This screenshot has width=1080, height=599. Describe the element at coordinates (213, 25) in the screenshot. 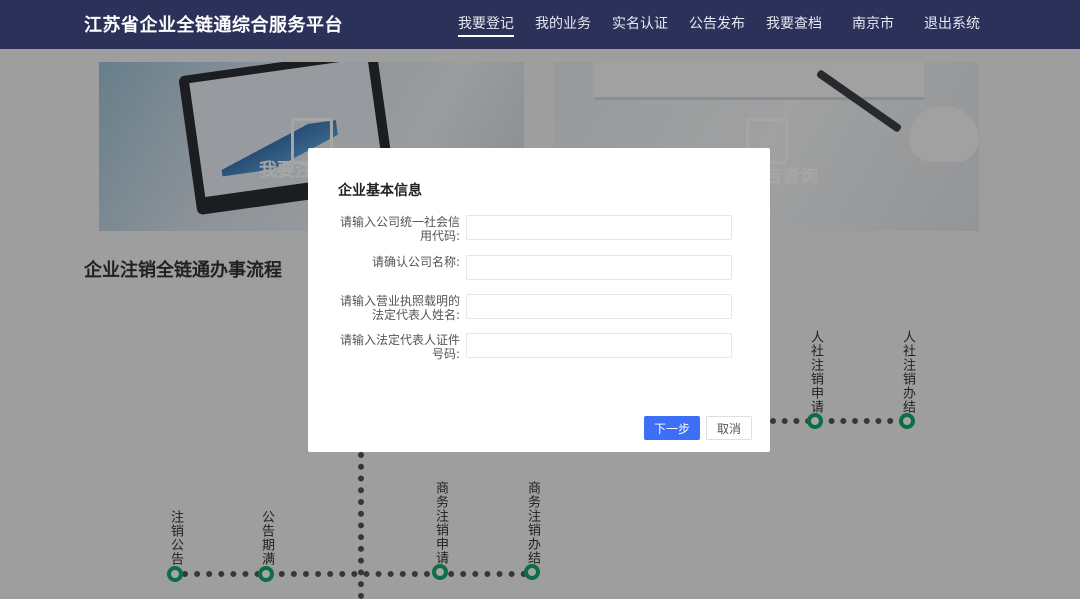

I see `brand-title: 江苏省企业全链通综合服务平台` at that location.